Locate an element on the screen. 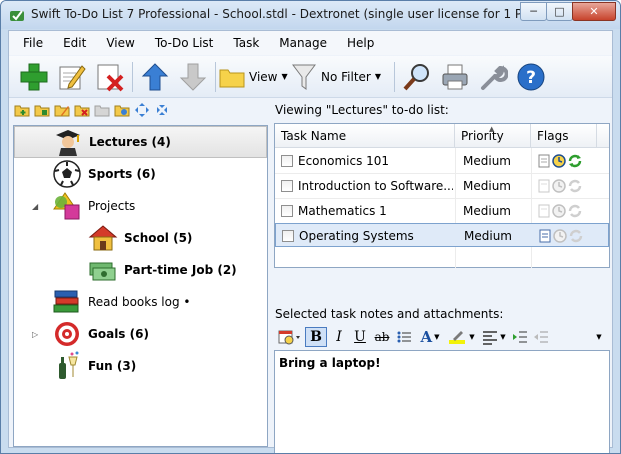  edit-list-button is located at coordinates (62, 110).